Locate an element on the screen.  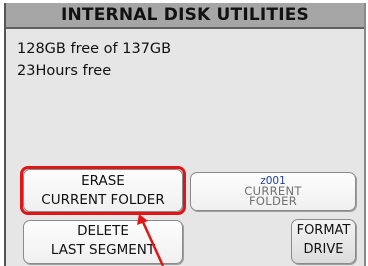
highlight-box is located at coordinates (103, 190).